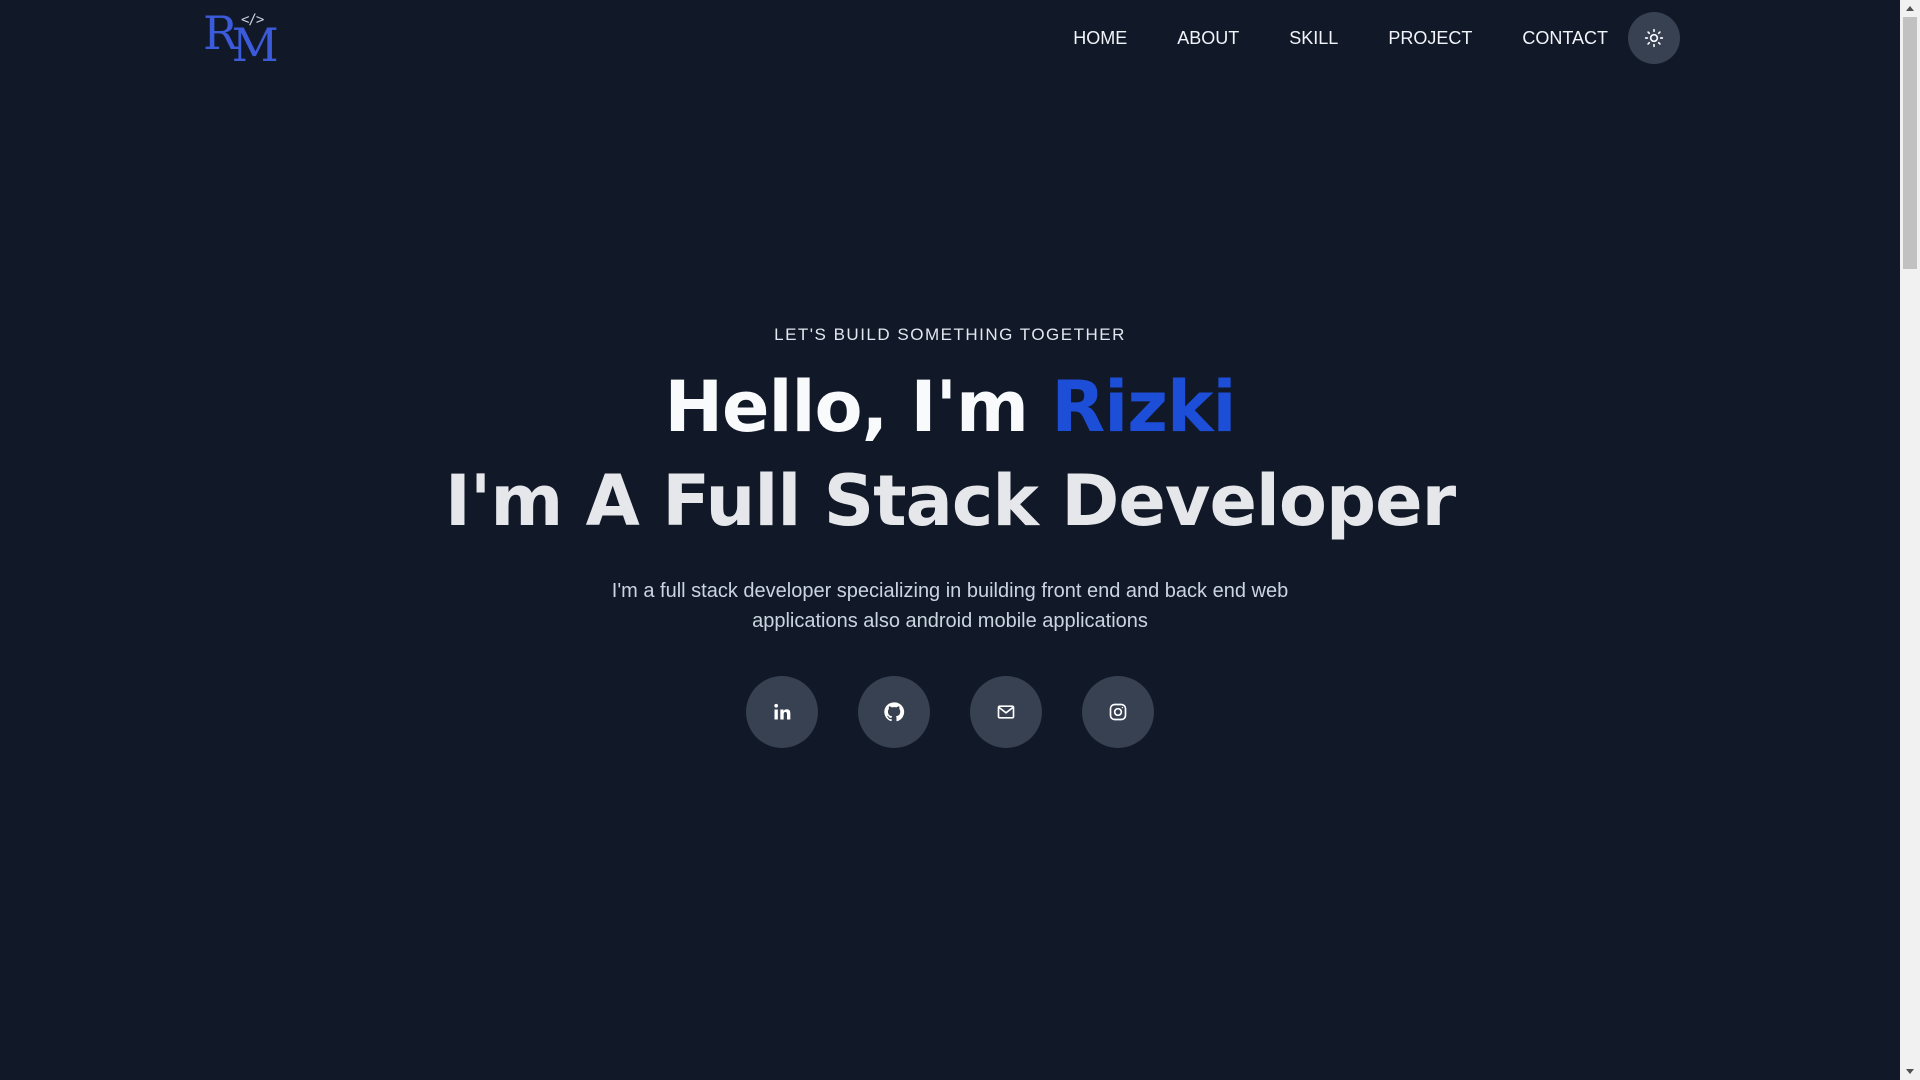 The height and width of the screenshot is (1080, 1920). I want to click on site-header: RM </> HOME ABOUT SKILL PROJECT CONTACT, so click(950, 38).